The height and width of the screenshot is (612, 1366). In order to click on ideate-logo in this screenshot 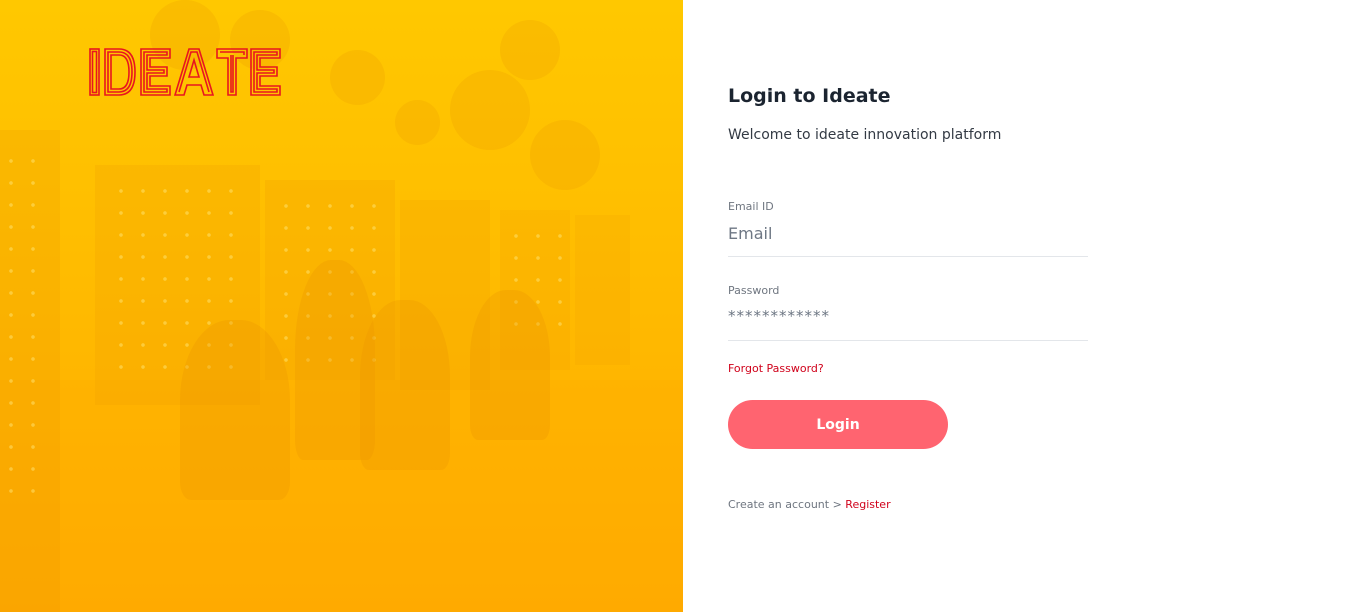, I will do `click(185, 72)`.